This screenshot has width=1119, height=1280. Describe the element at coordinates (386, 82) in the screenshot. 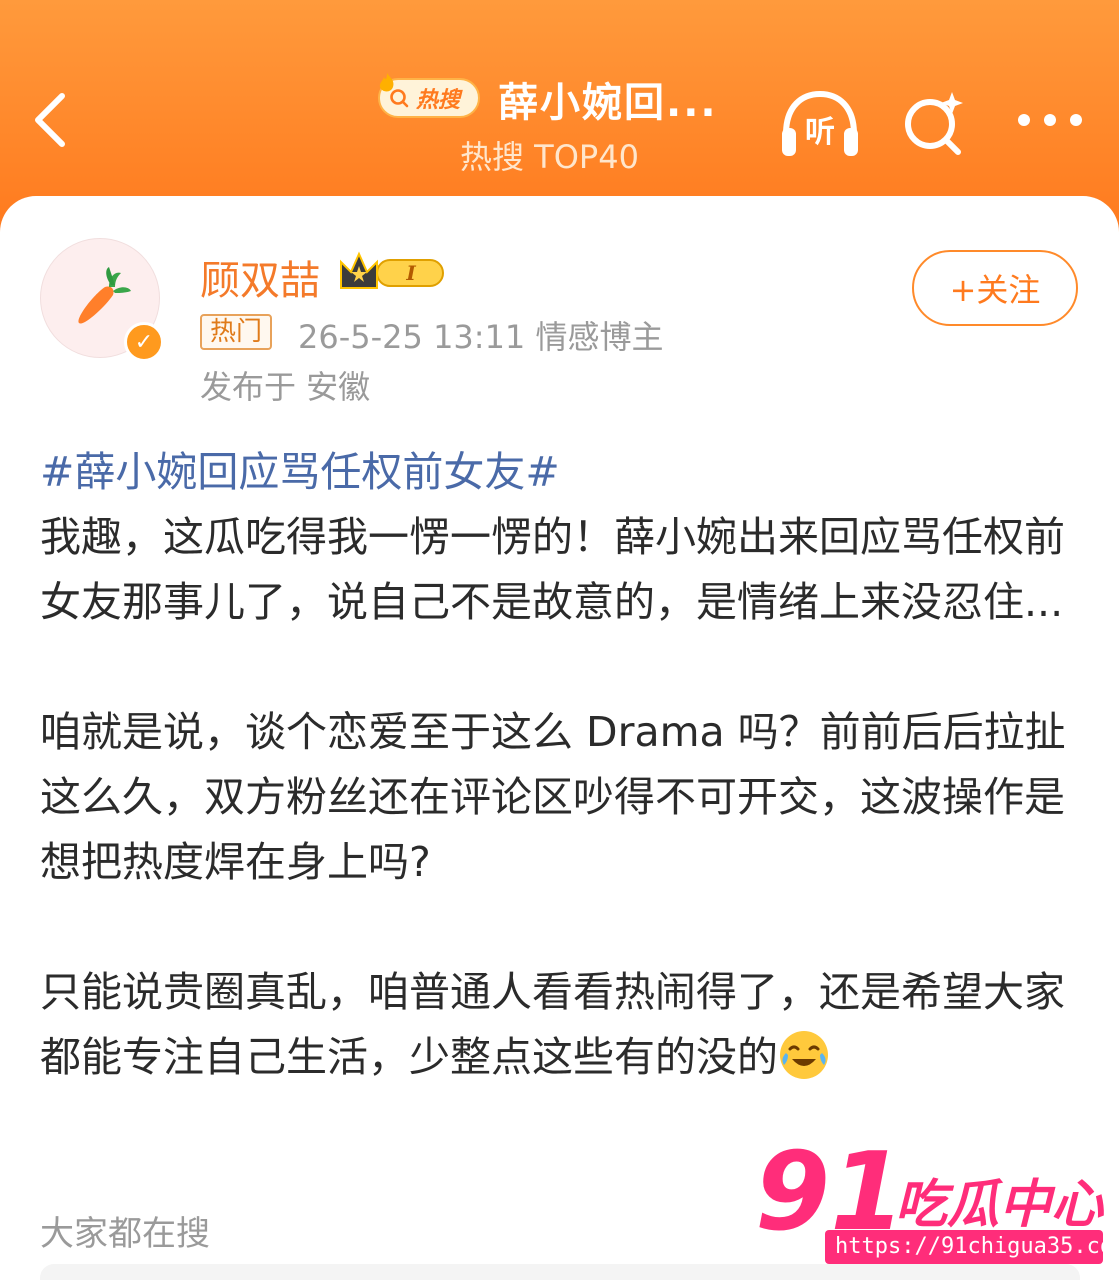

I see `flame-icon` at that location.